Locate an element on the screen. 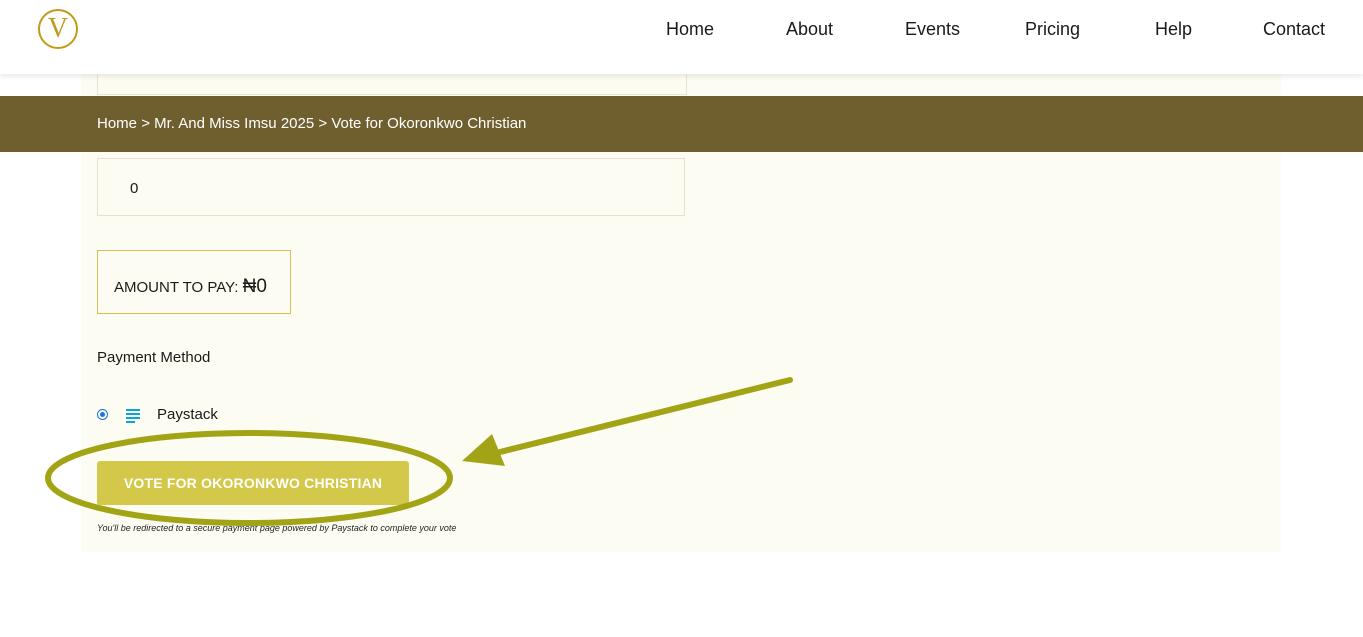 This screenshot has width=1363, height=637. nav-pricing: Pricing is located at coordinates (1052, 29).